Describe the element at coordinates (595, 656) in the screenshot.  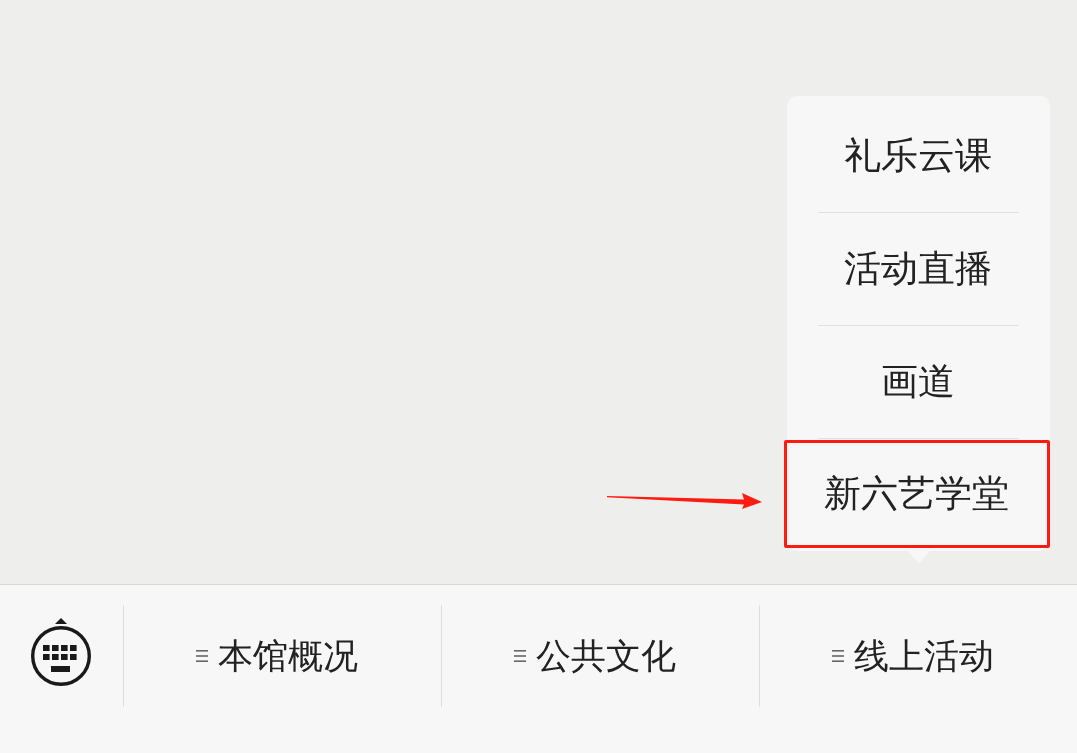
I see `menu-tab: 公共文化` at that location.